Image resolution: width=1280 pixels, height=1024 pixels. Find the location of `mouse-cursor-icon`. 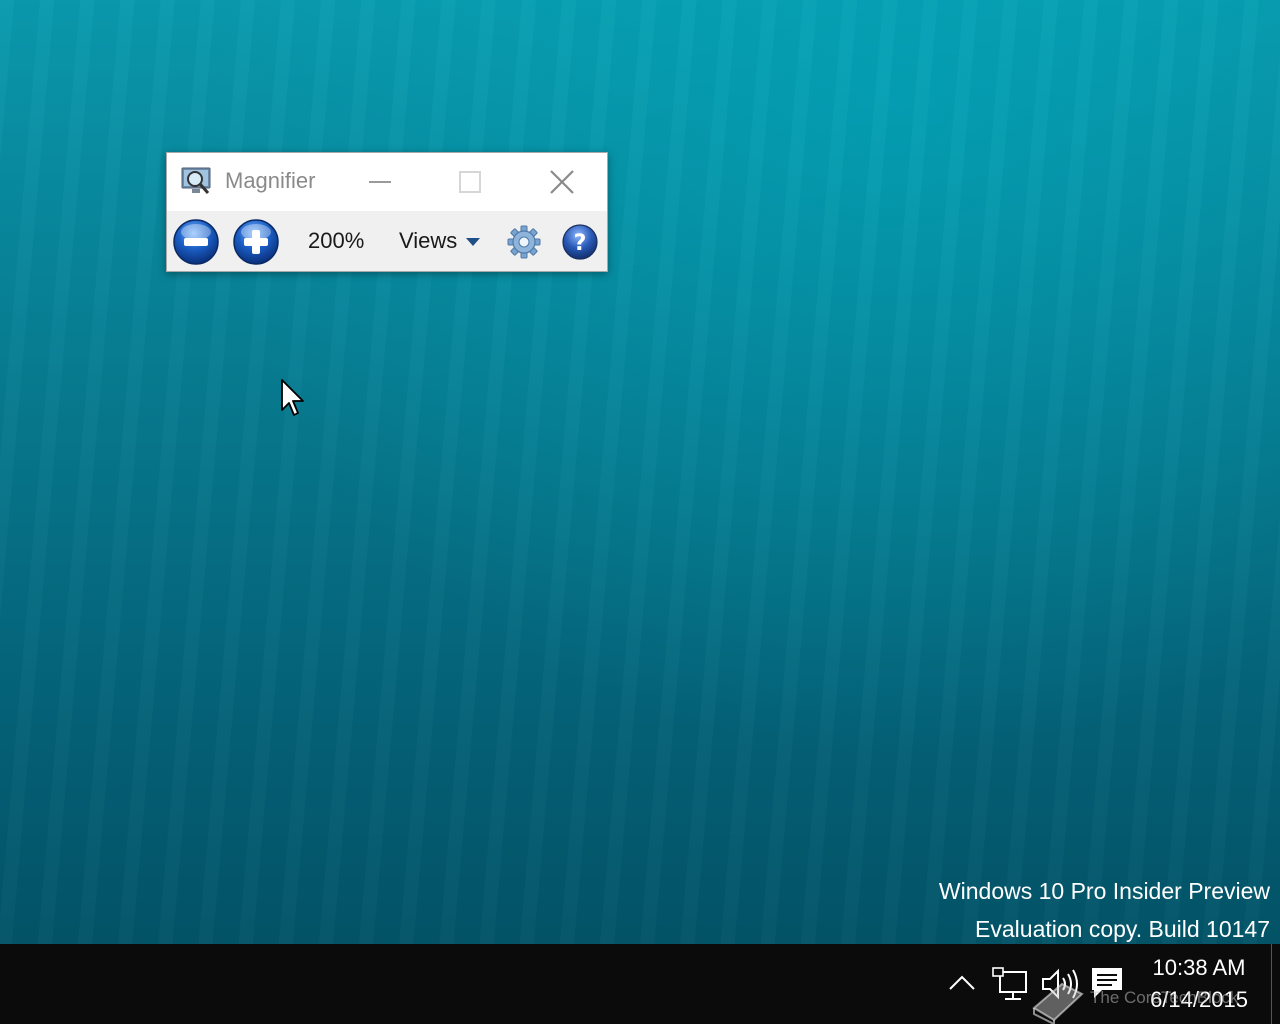

mouse-cursor-icon is located at coordinates (292, 397).